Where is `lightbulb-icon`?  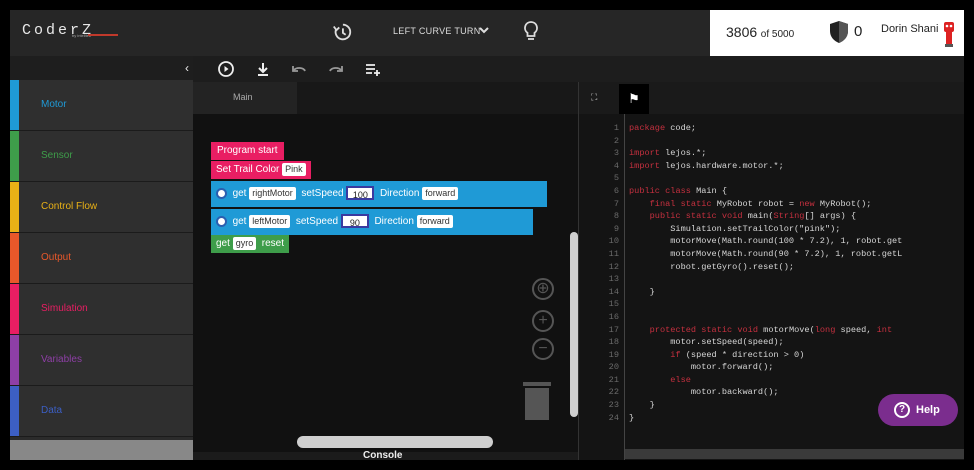 lightbulb-icon is located at coordinates (531, 31).